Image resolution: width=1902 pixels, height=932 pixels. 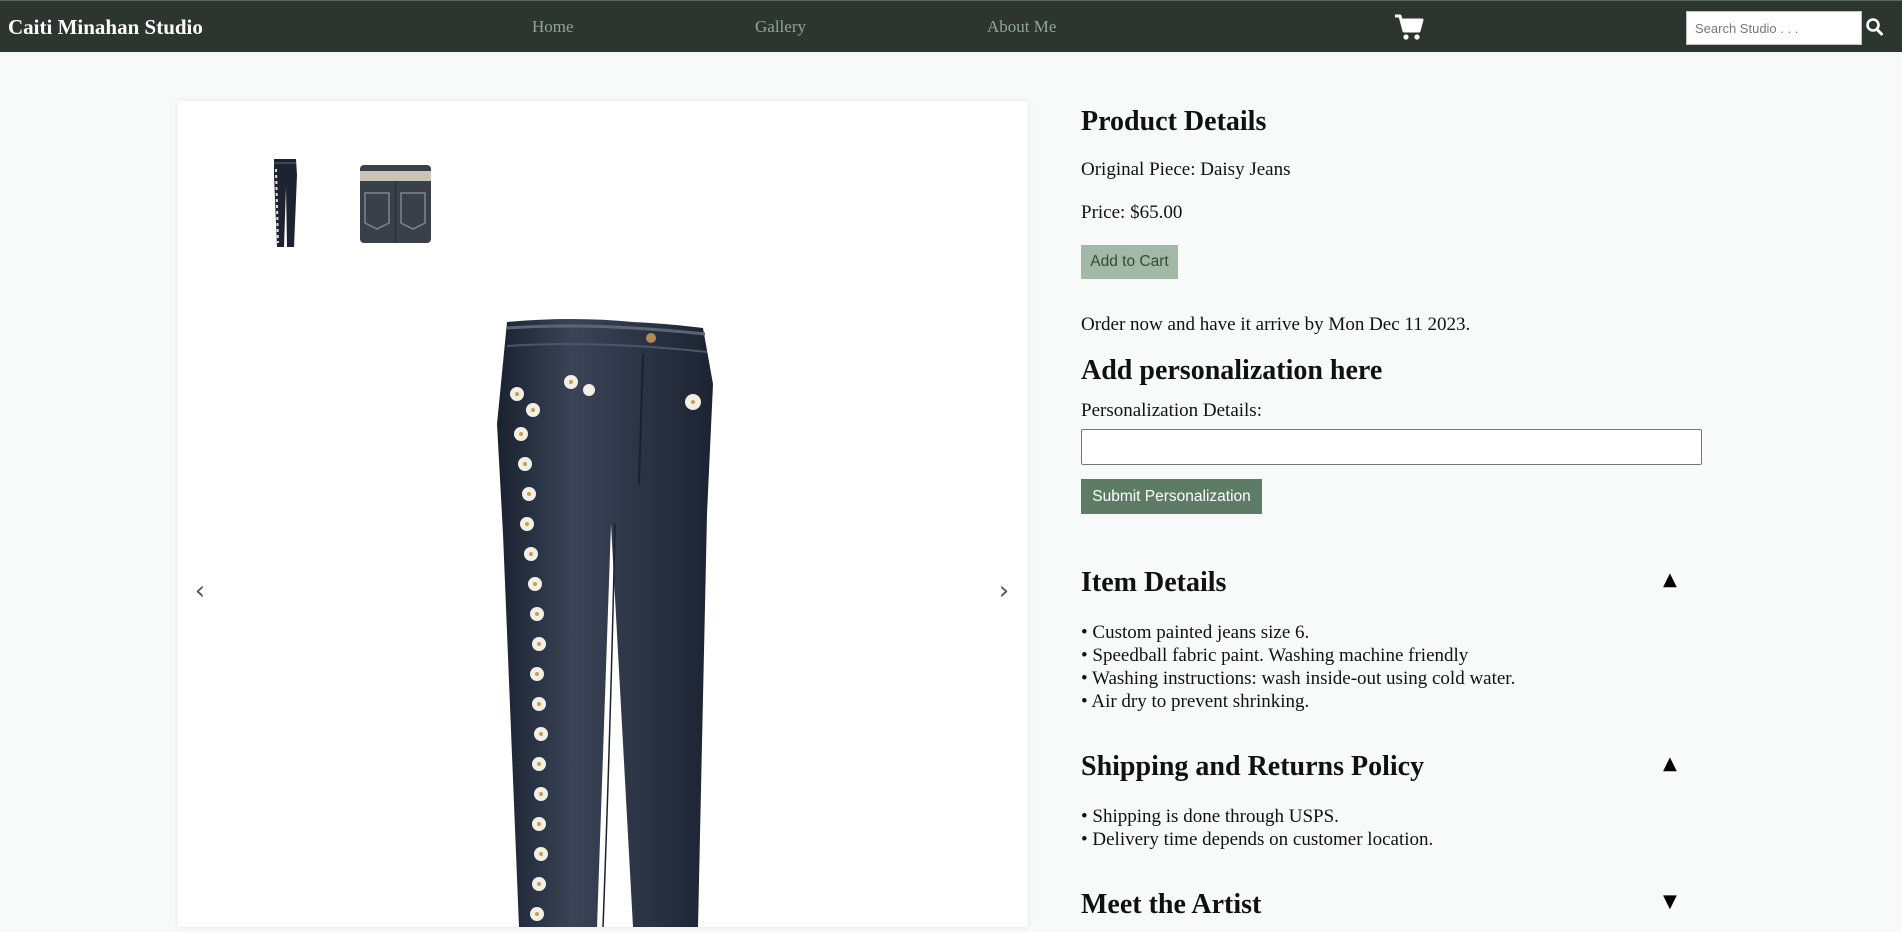 I want to click on jeans-front-thumbnail, so click(x=286, y=203).